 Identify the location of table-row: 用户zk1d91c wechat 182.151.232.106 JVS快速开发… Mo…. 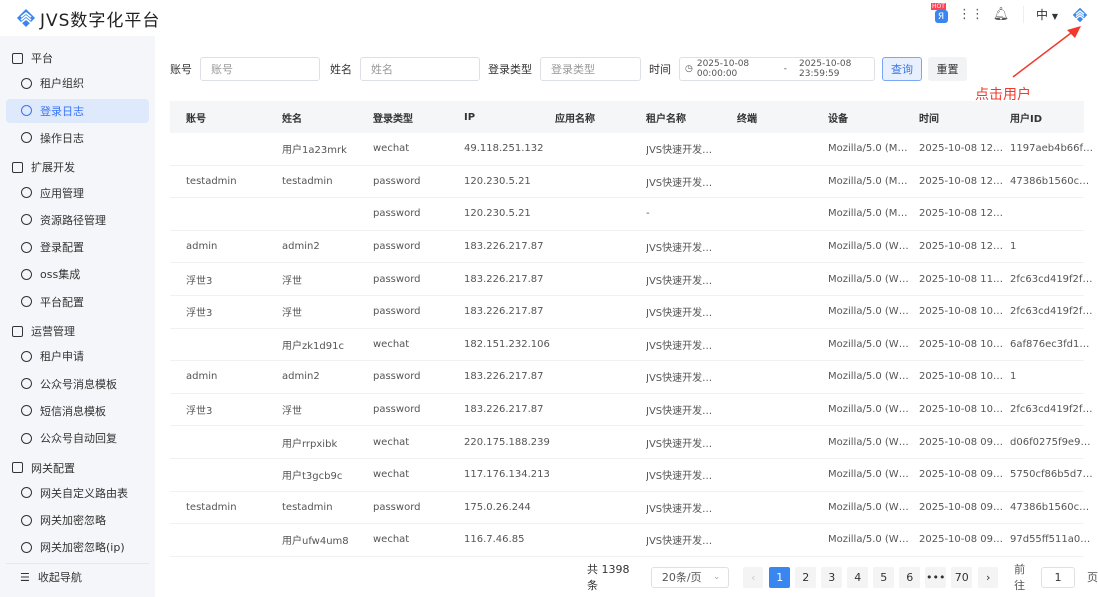
(629, 345).